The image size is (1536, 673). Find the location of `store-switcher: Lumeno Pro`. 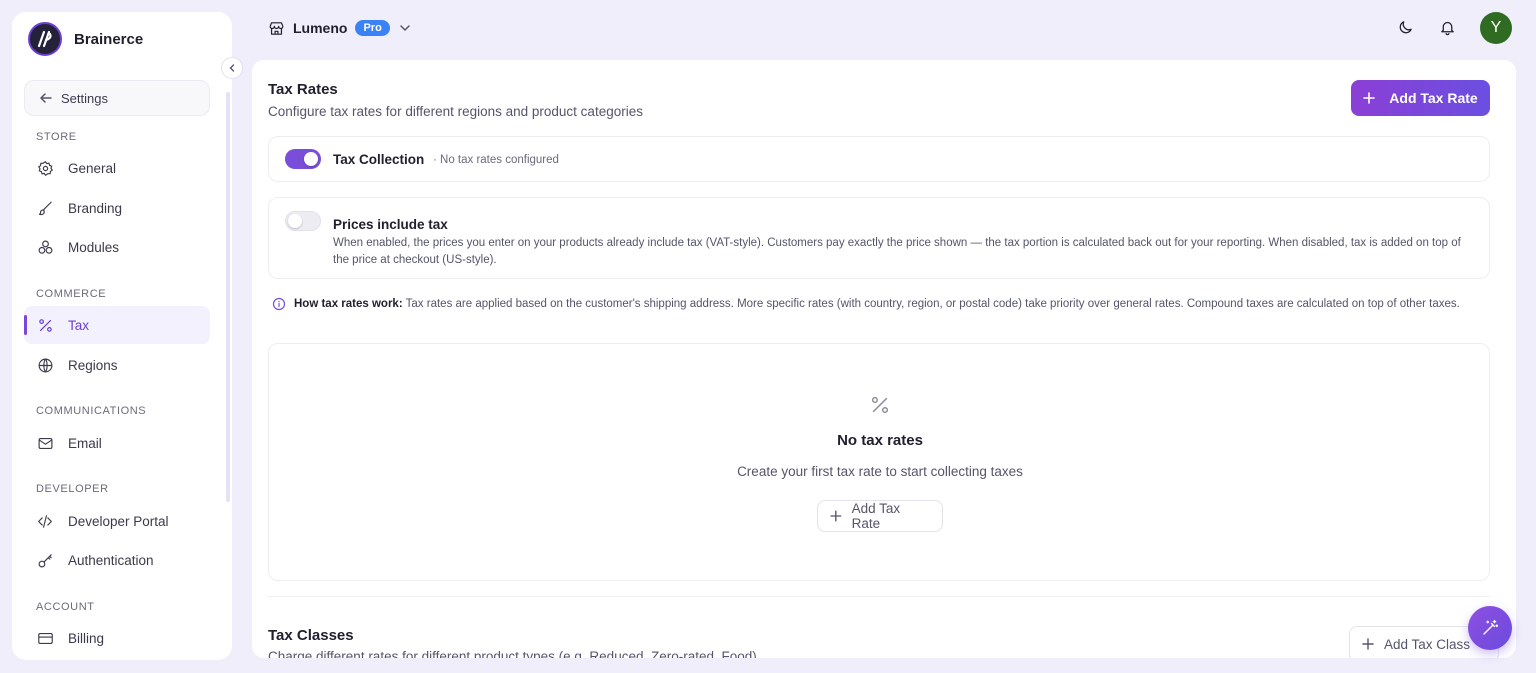

store-switcher: Lumeno Pro is located at coordinates (340, 28).